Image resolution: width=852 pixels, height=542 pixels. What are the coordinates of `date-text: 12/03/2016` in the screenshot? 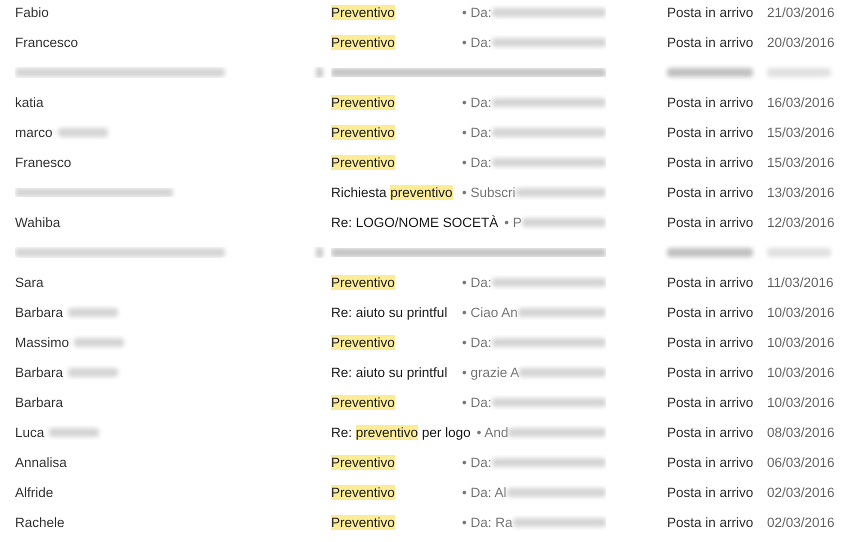 It's located at (801, 222).